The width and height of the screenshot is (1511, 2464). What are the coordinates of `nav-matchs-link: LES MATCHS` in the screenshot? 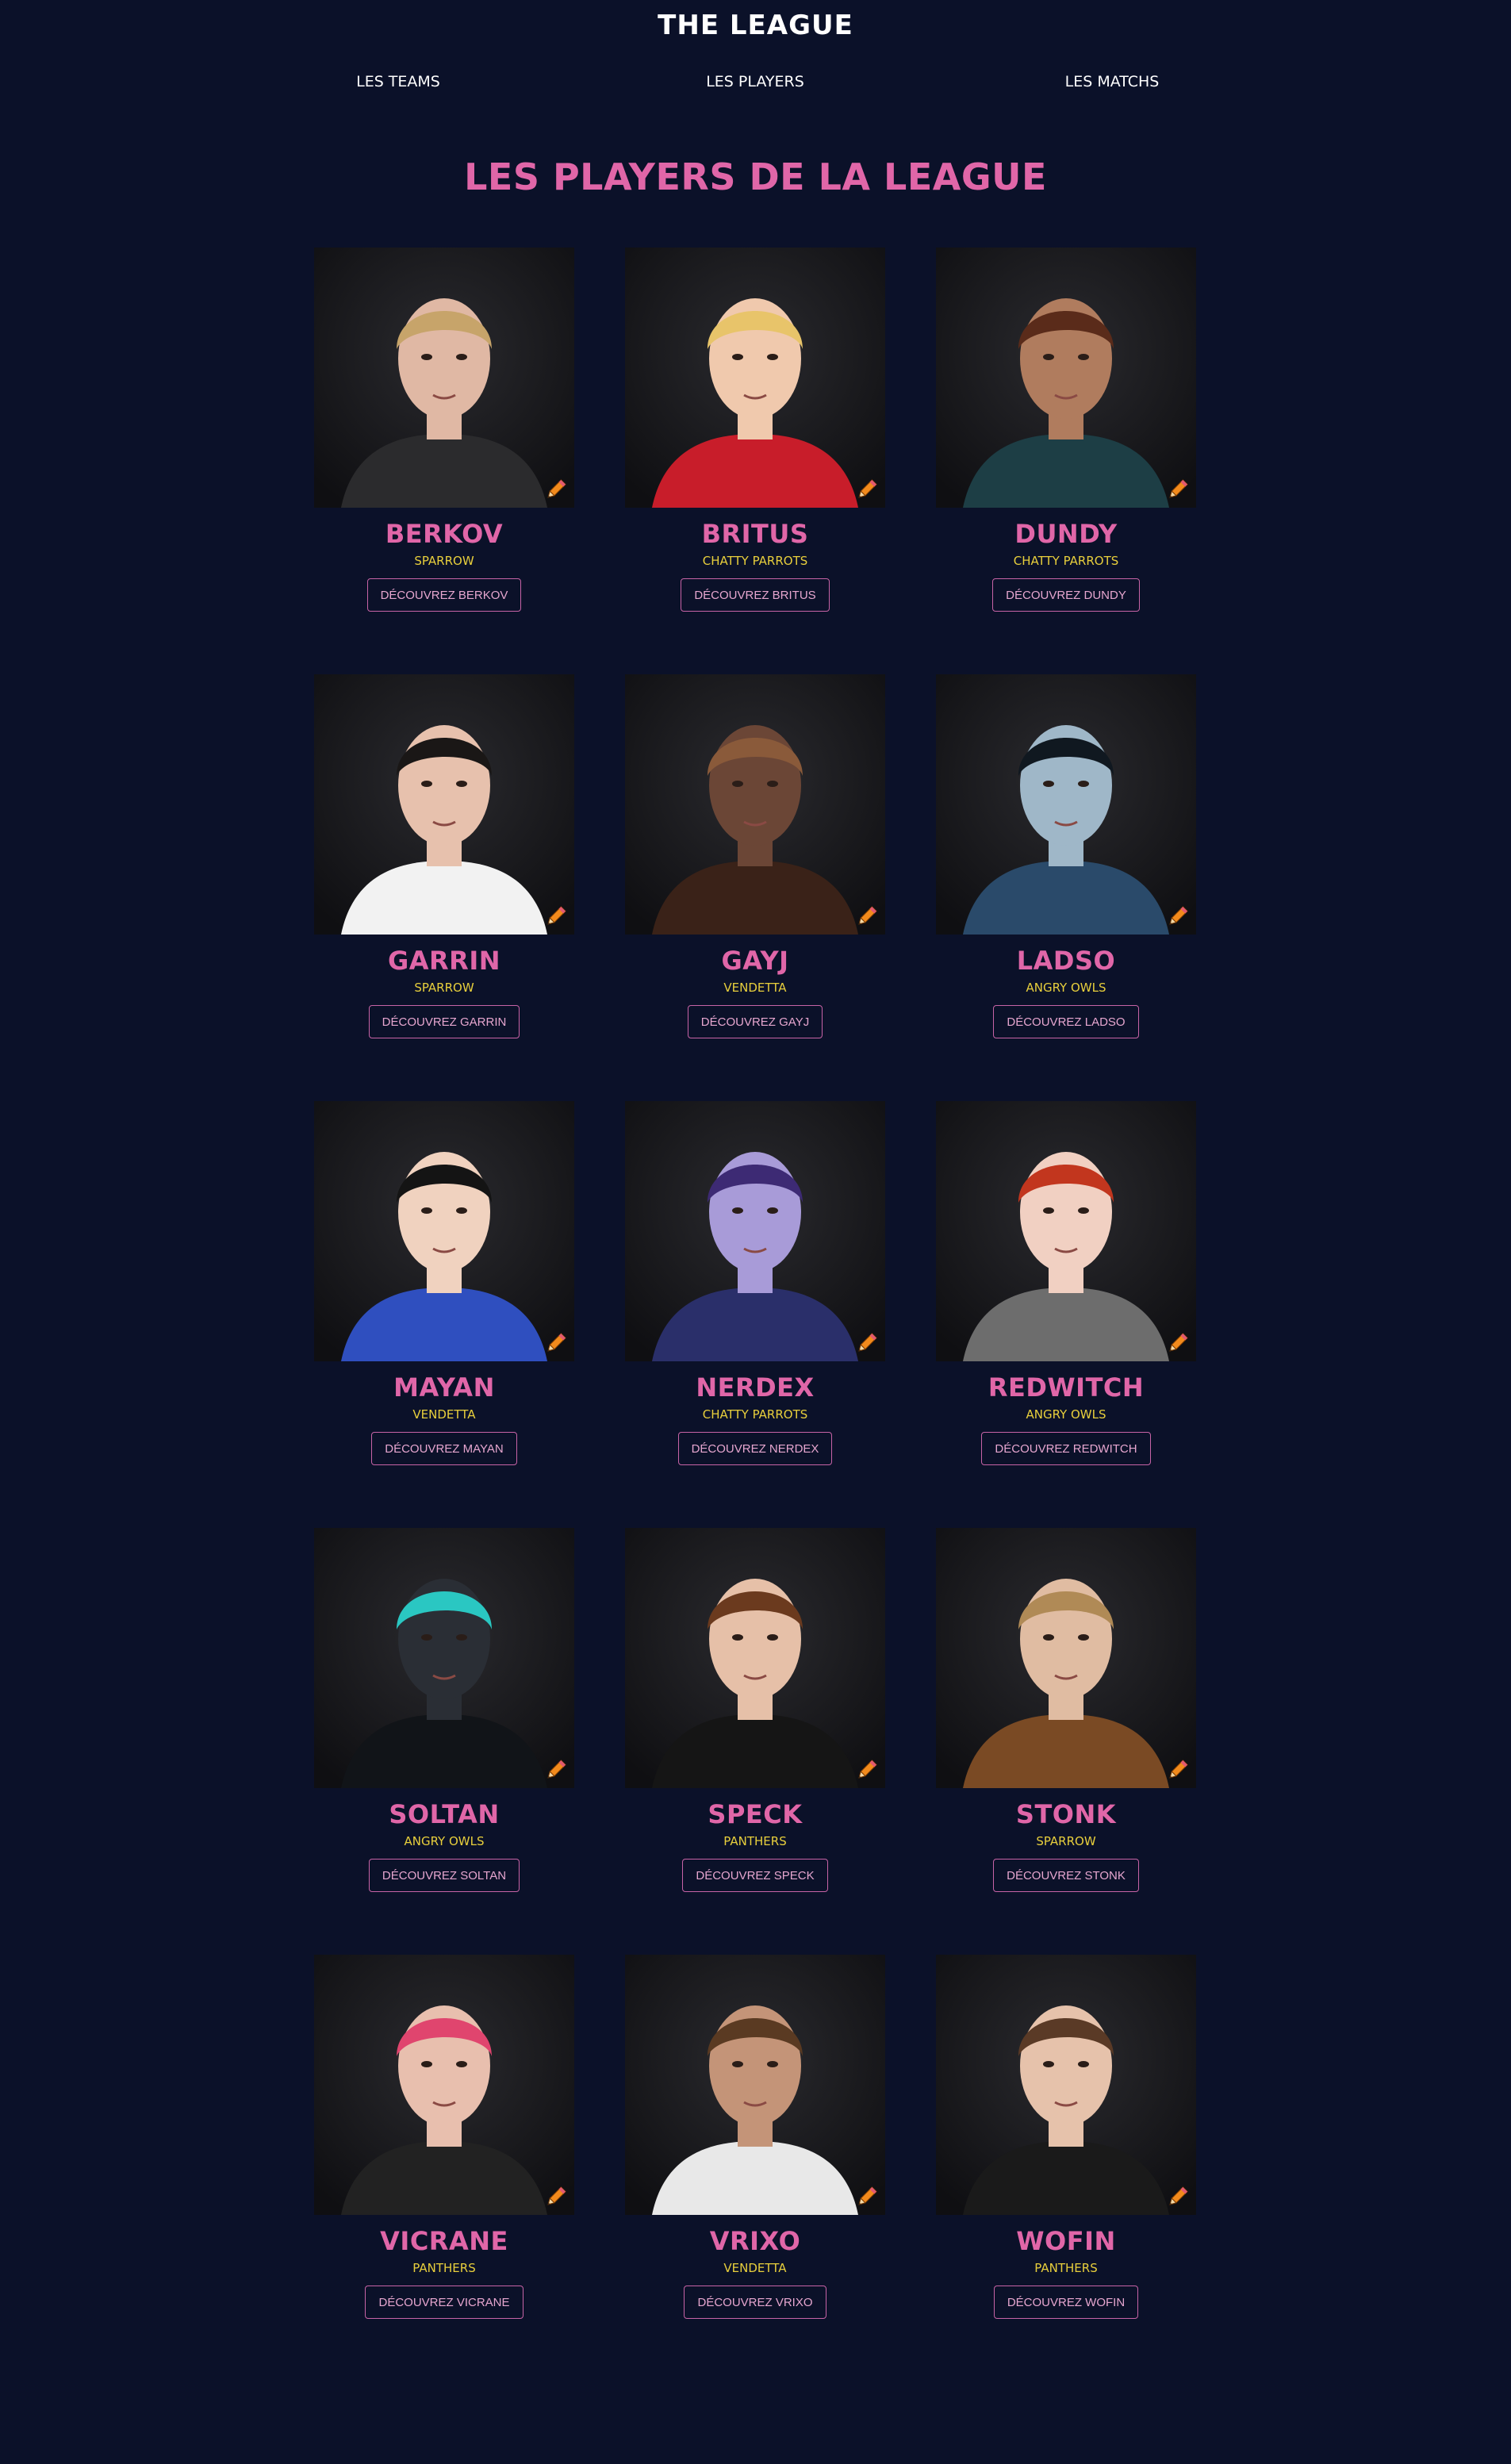 It's located at (1112, 81).